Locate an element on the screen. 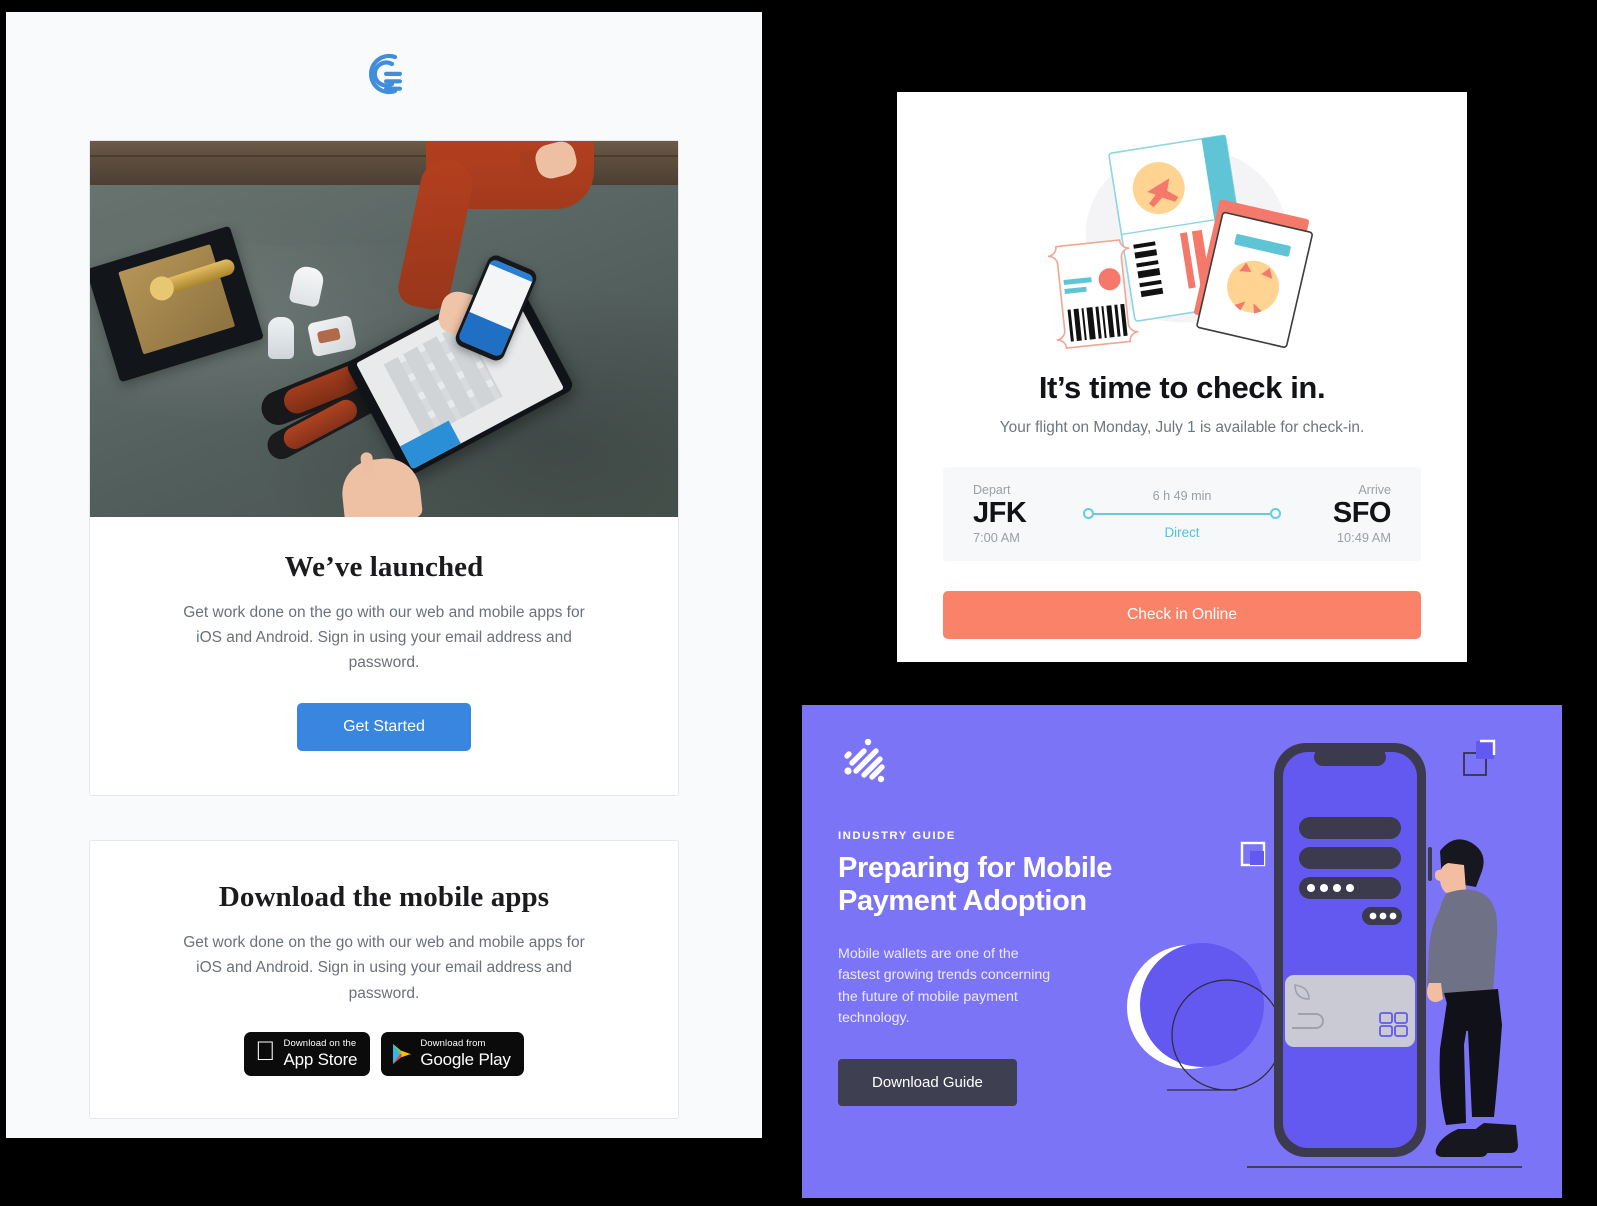 This screenshot has height=1206, width=1597. launch-heading: We’ve launched is located at coordinates (384, 567).